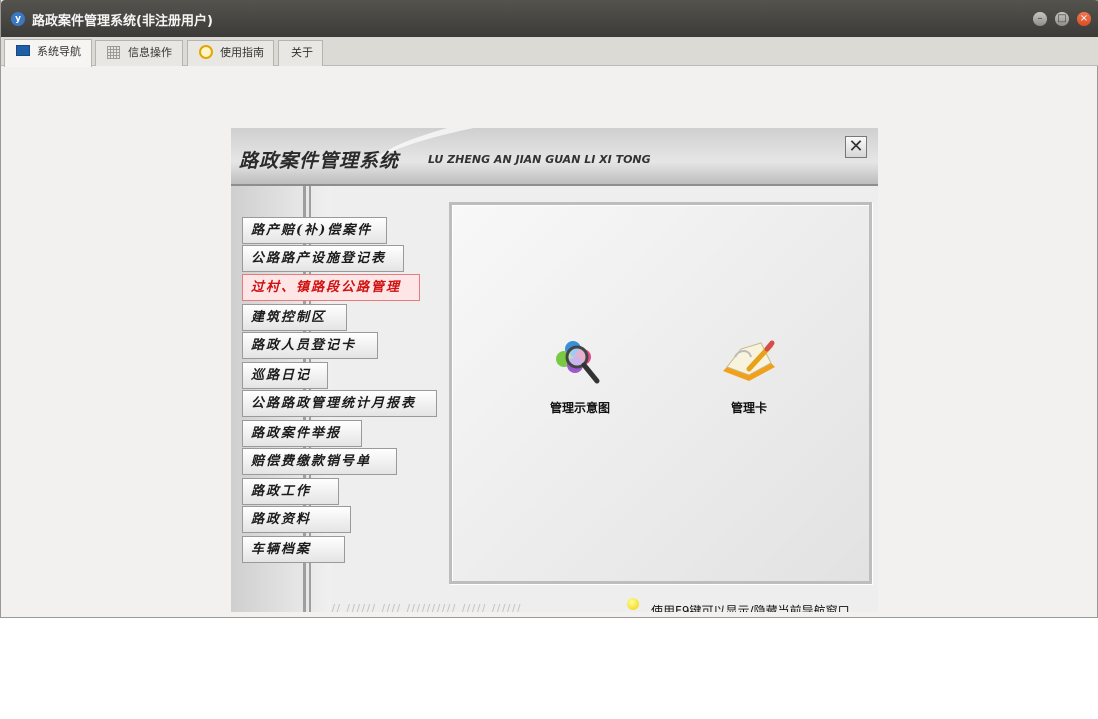 Image resolution: width=1098 pixels, height=719 pixels. I want to click on feature-management-card: 管理卡, so click(749, 375).